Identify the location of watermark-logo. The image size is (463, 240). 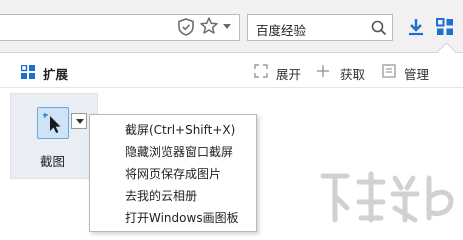
(387, 197).